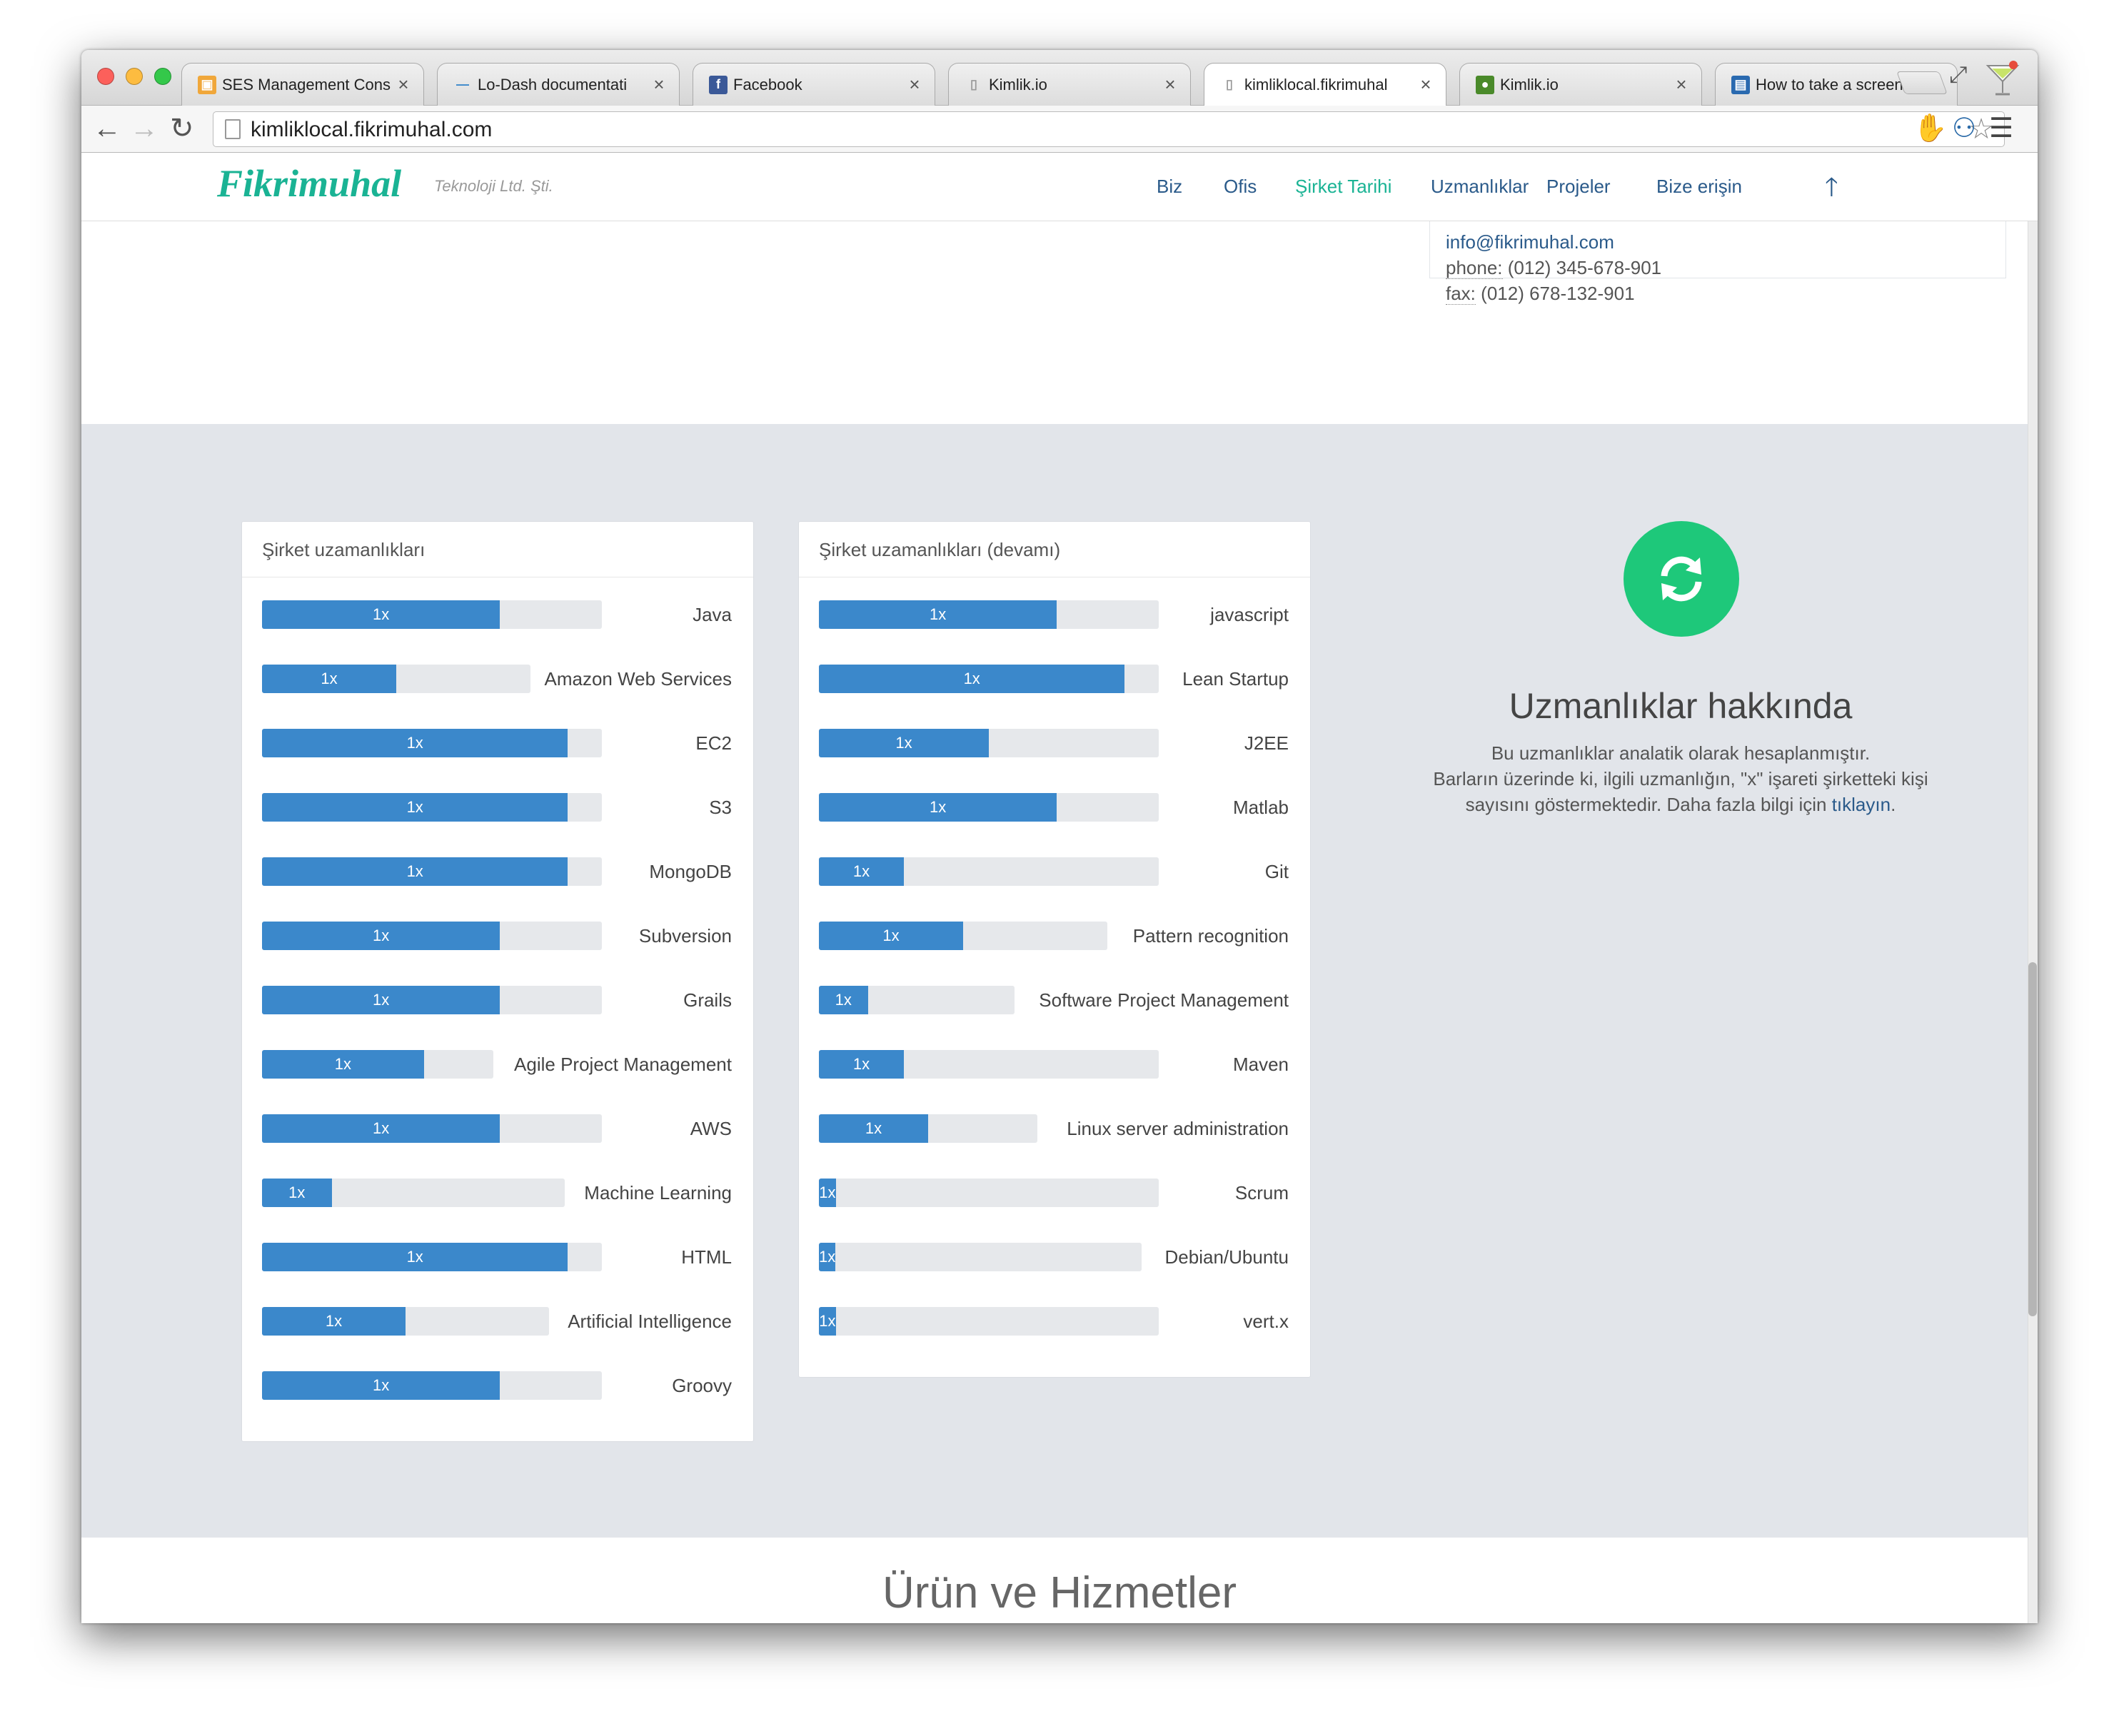 The width and height of the screenshot is (2119, 1736). Describe the element at coordinates (1964, 128) in the screenshot. I see `extension-icon: ⚇` at that location.